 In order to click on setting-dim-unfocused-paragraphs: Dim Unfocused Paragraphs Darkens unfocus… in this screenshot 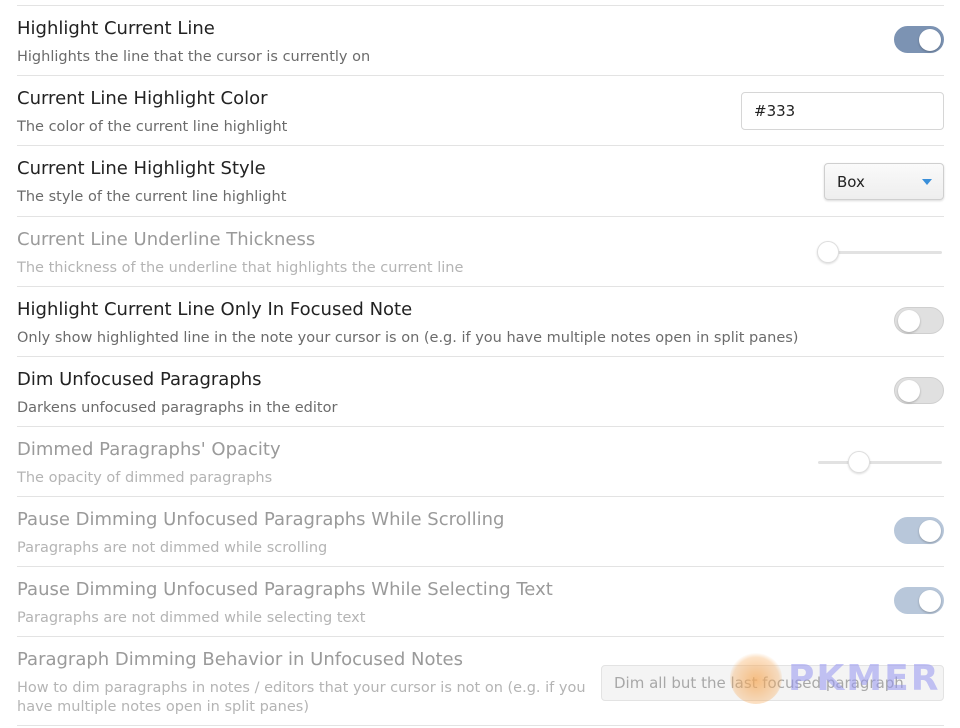, I will do `click(480, 391)`.